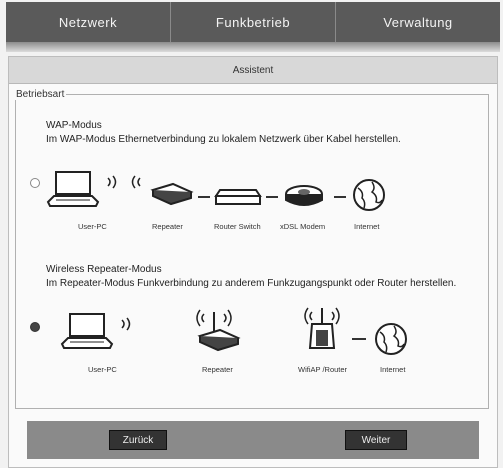  Describe the element at coordinates (35, 327) in the screenshot. I see `repeater-mode-radio` at that location.